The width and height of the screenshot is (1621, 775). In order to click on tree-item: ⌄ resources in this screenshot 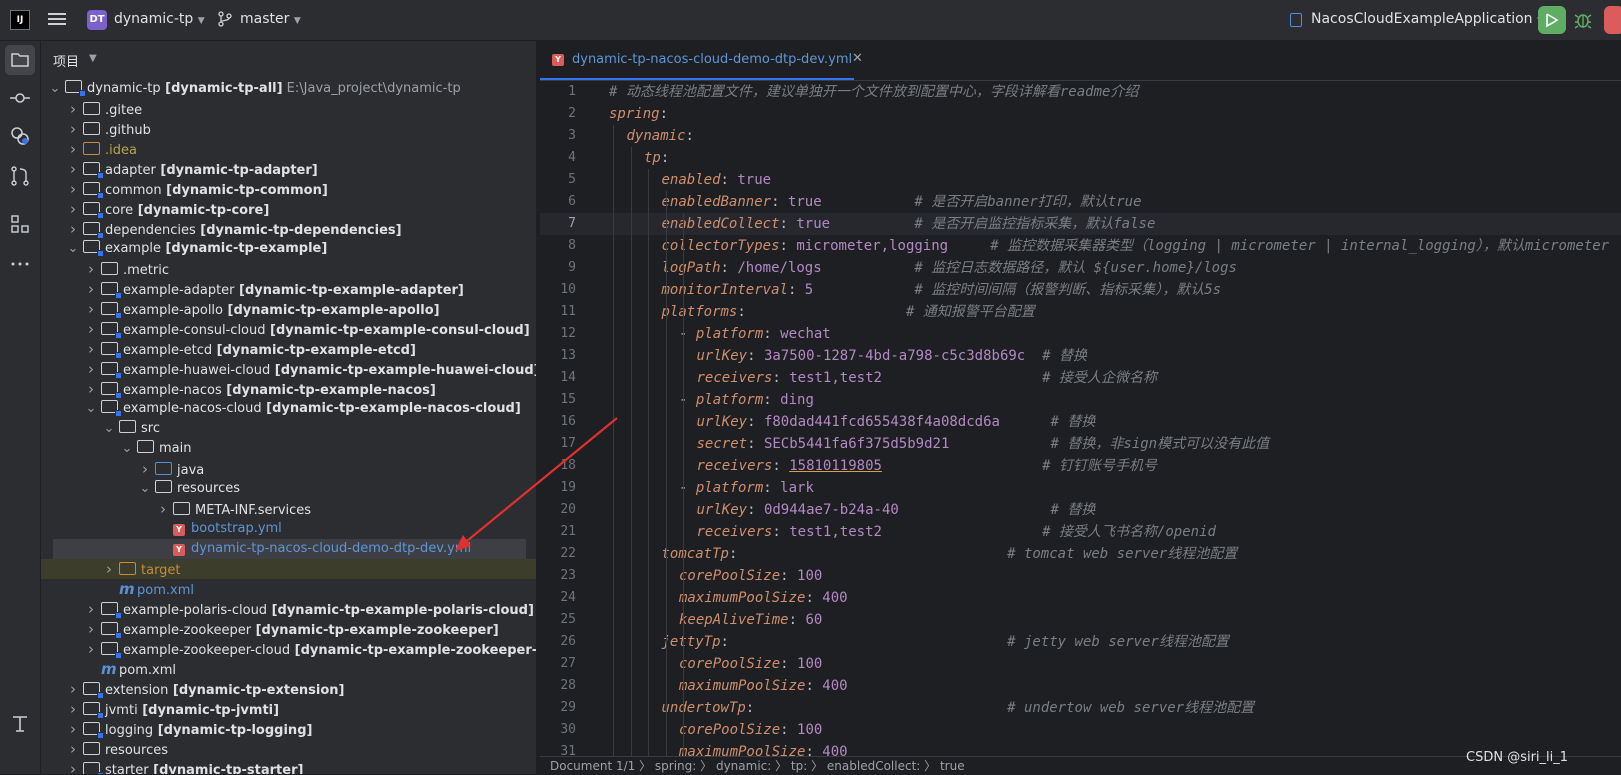, I will do `click(288, 489)`.